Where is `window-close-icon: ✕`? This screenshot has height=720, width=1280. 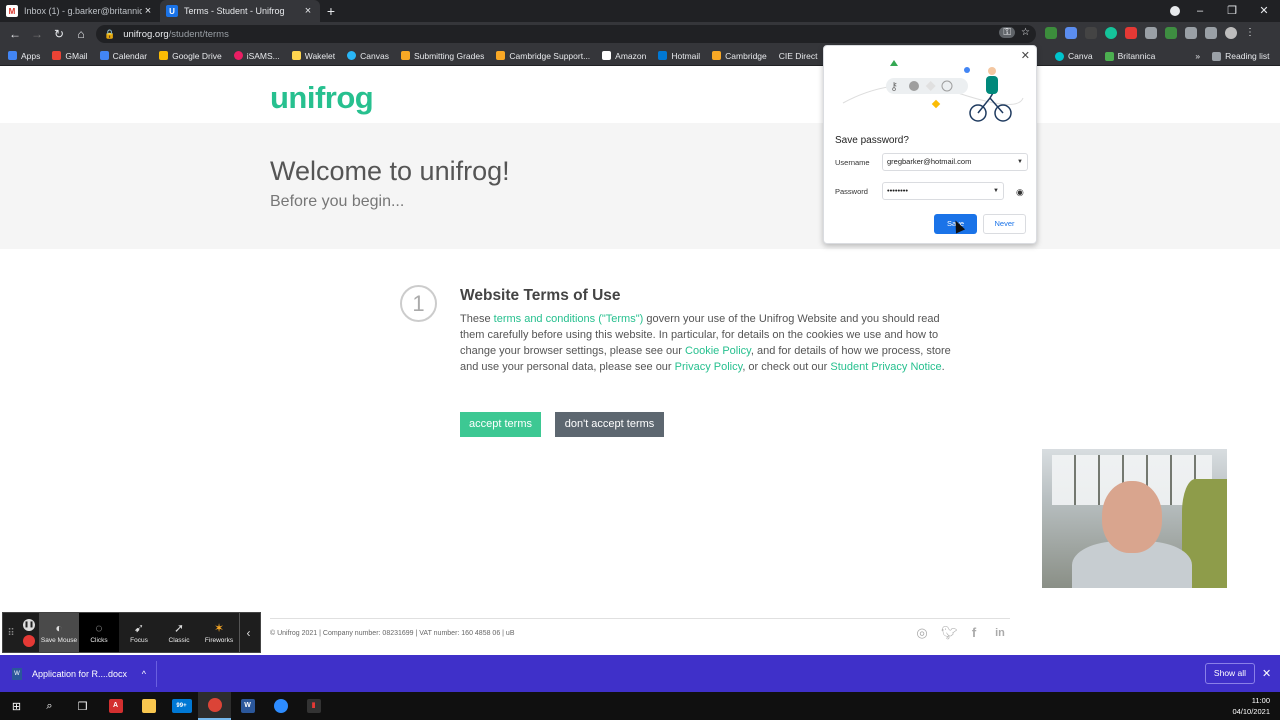 window-close-icon: ✕ is located at coordinates (1264, 11).